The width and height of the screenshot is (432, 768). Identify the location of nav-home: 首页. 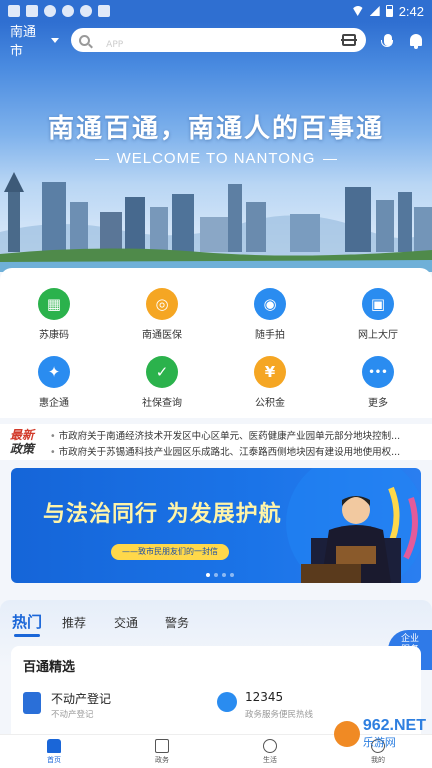
(54, 752).